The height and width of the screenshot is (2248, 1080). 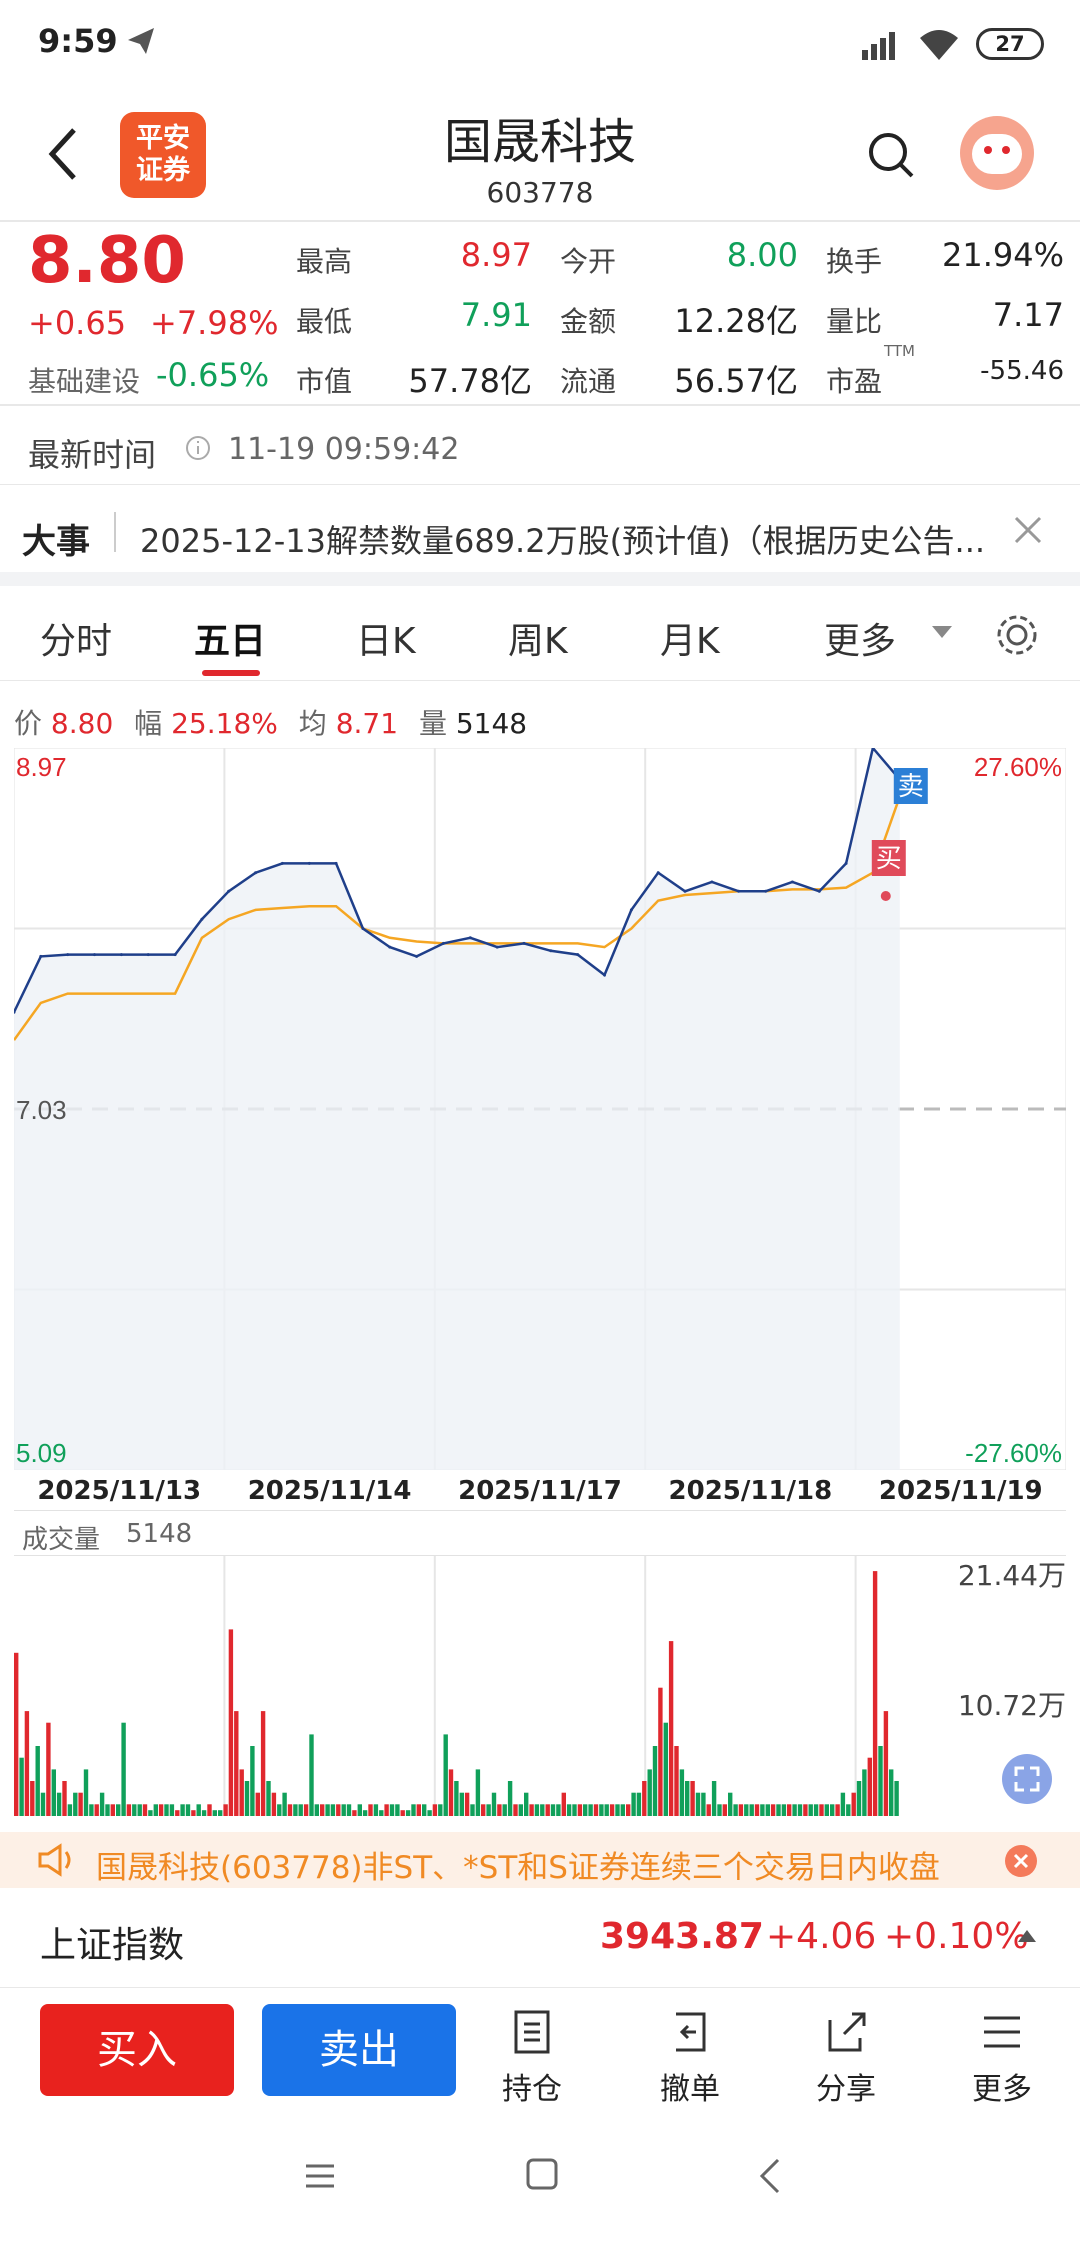 What do you see at coordinates (41, 1453) in the screenshot?
I see `y-tick-low: 5.09` at bounding box center [41, 1453].